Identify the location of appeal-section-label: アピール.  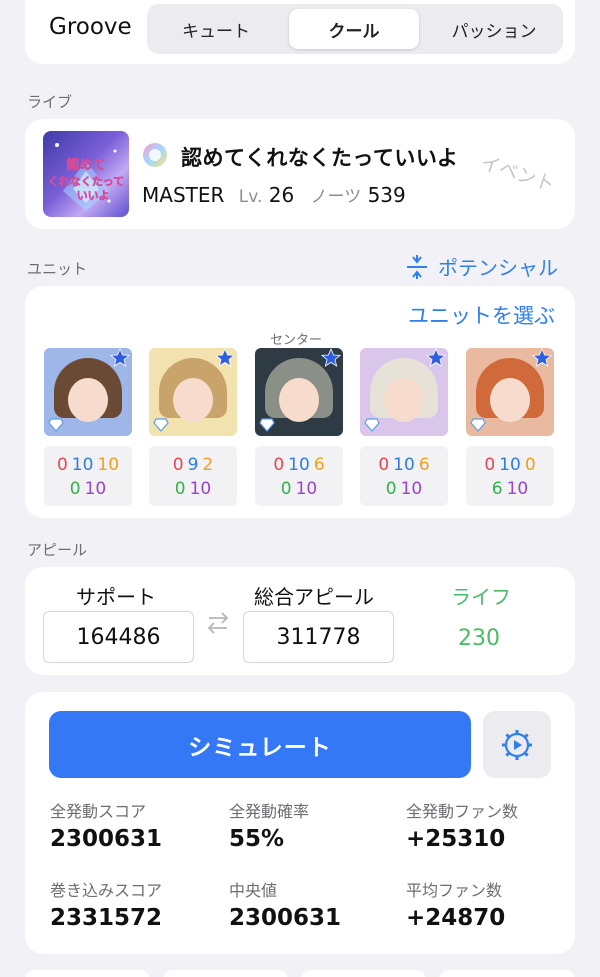
(57, 550).